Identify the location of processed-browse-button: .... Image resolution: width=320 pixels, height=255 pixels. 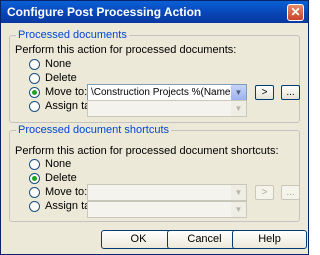
(290, 92).